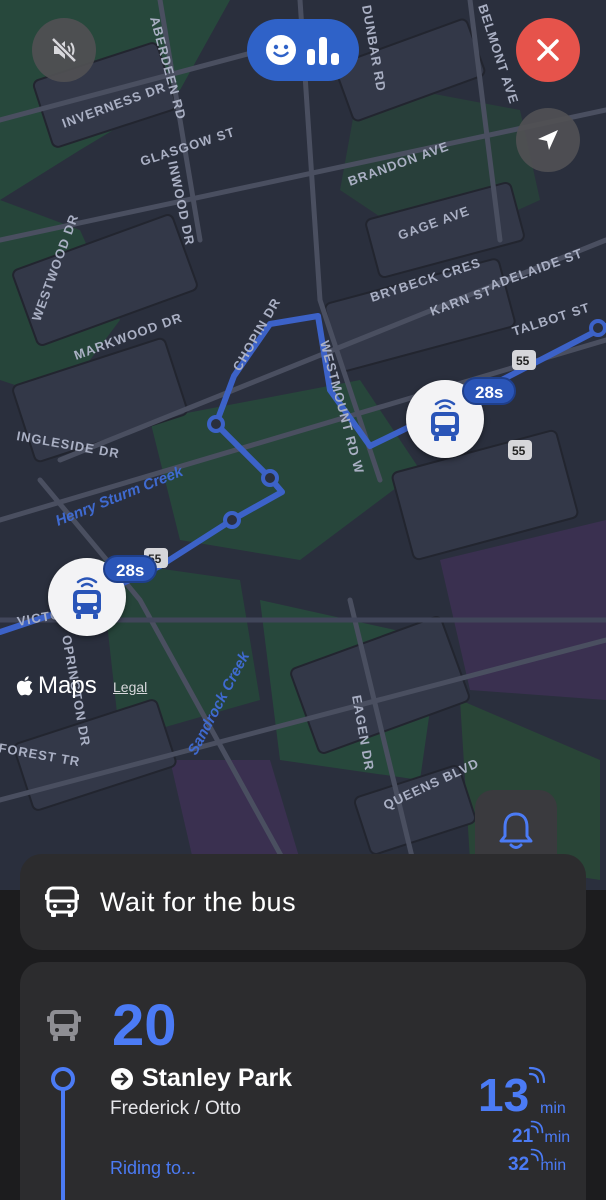  I want to click on locate-me-button, so click(548, 140).